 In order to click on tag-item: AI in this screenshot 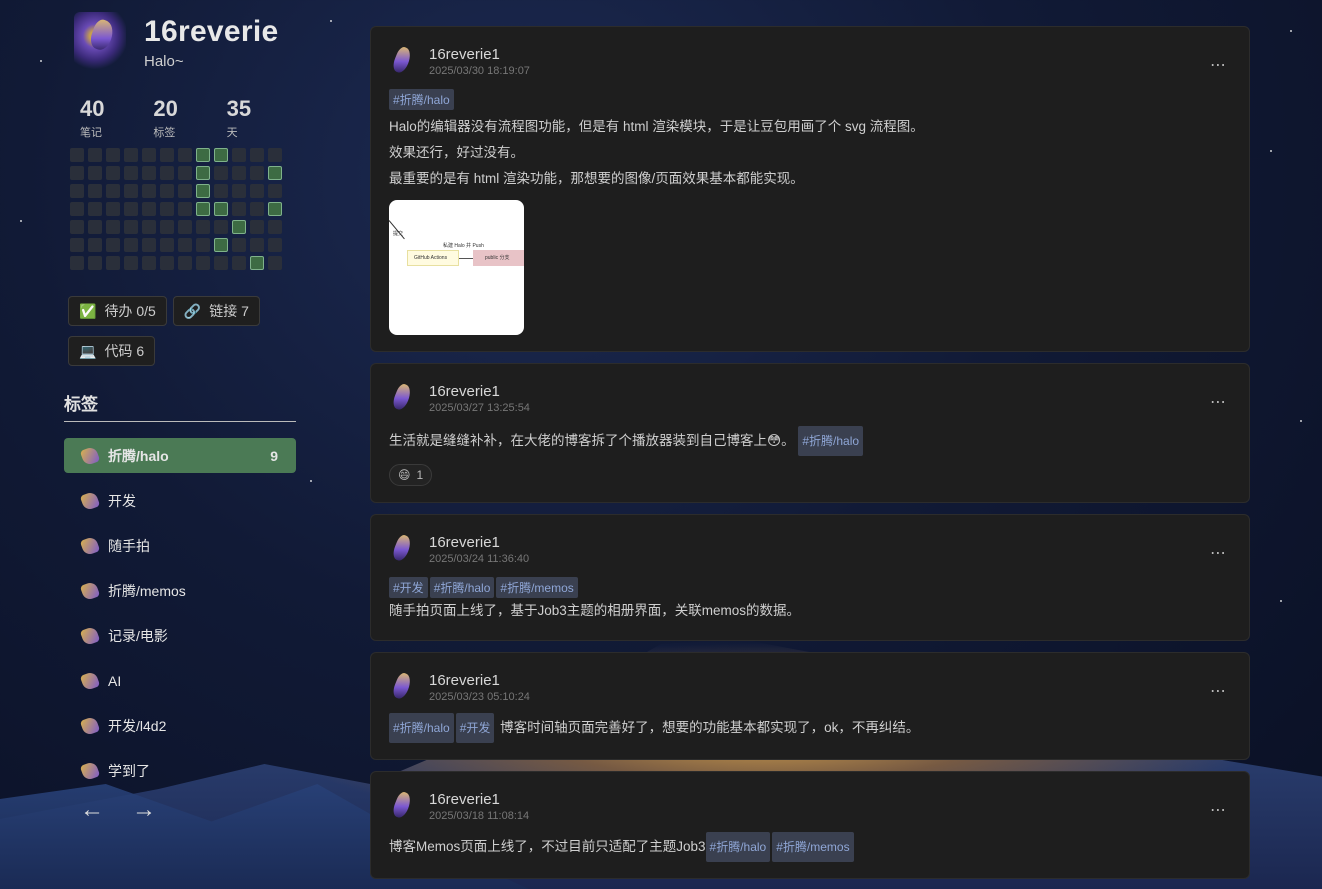, I will do `click(180, 680)`.